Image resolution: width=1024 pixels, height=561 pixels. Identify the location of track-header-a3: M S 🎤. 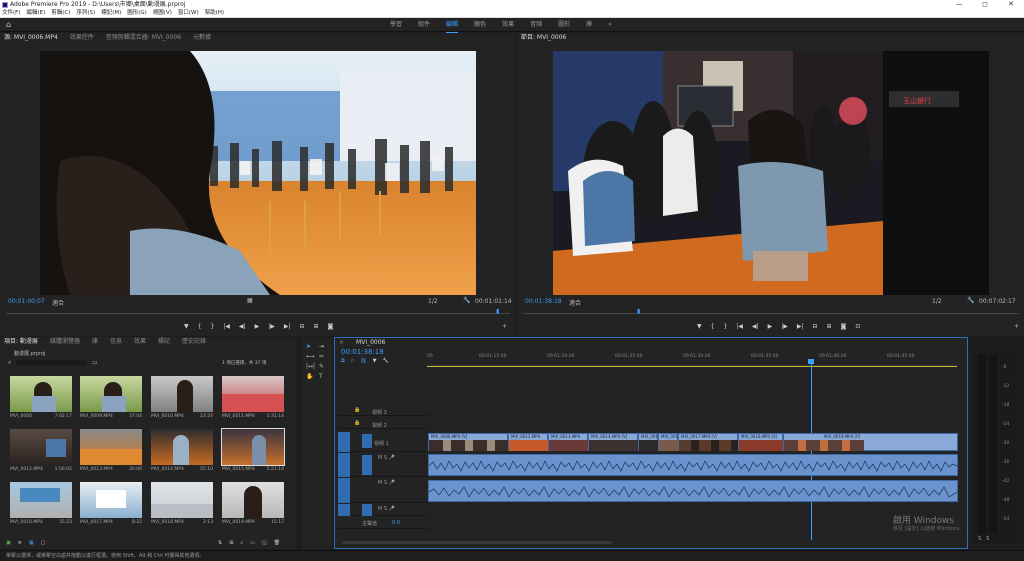
(383, 510).